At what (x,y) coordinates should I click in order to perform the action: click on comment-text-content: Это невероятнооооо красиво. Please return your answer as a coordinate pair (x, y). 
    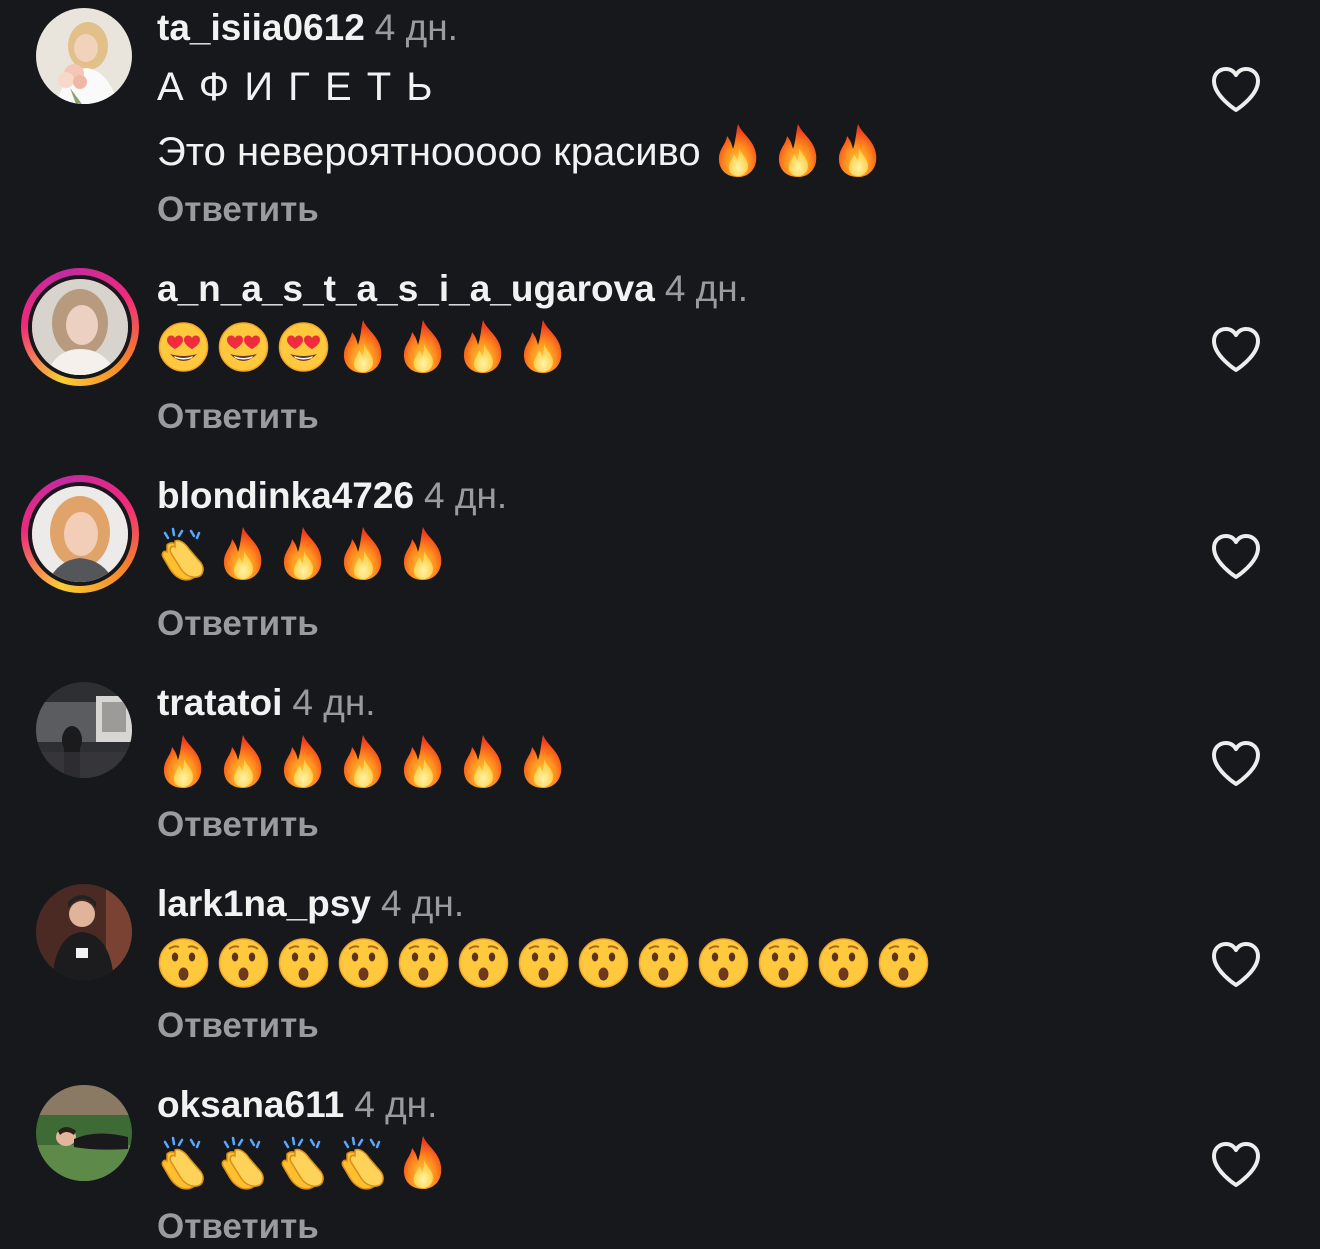
    Looking at the image, I should click on (429, 152).